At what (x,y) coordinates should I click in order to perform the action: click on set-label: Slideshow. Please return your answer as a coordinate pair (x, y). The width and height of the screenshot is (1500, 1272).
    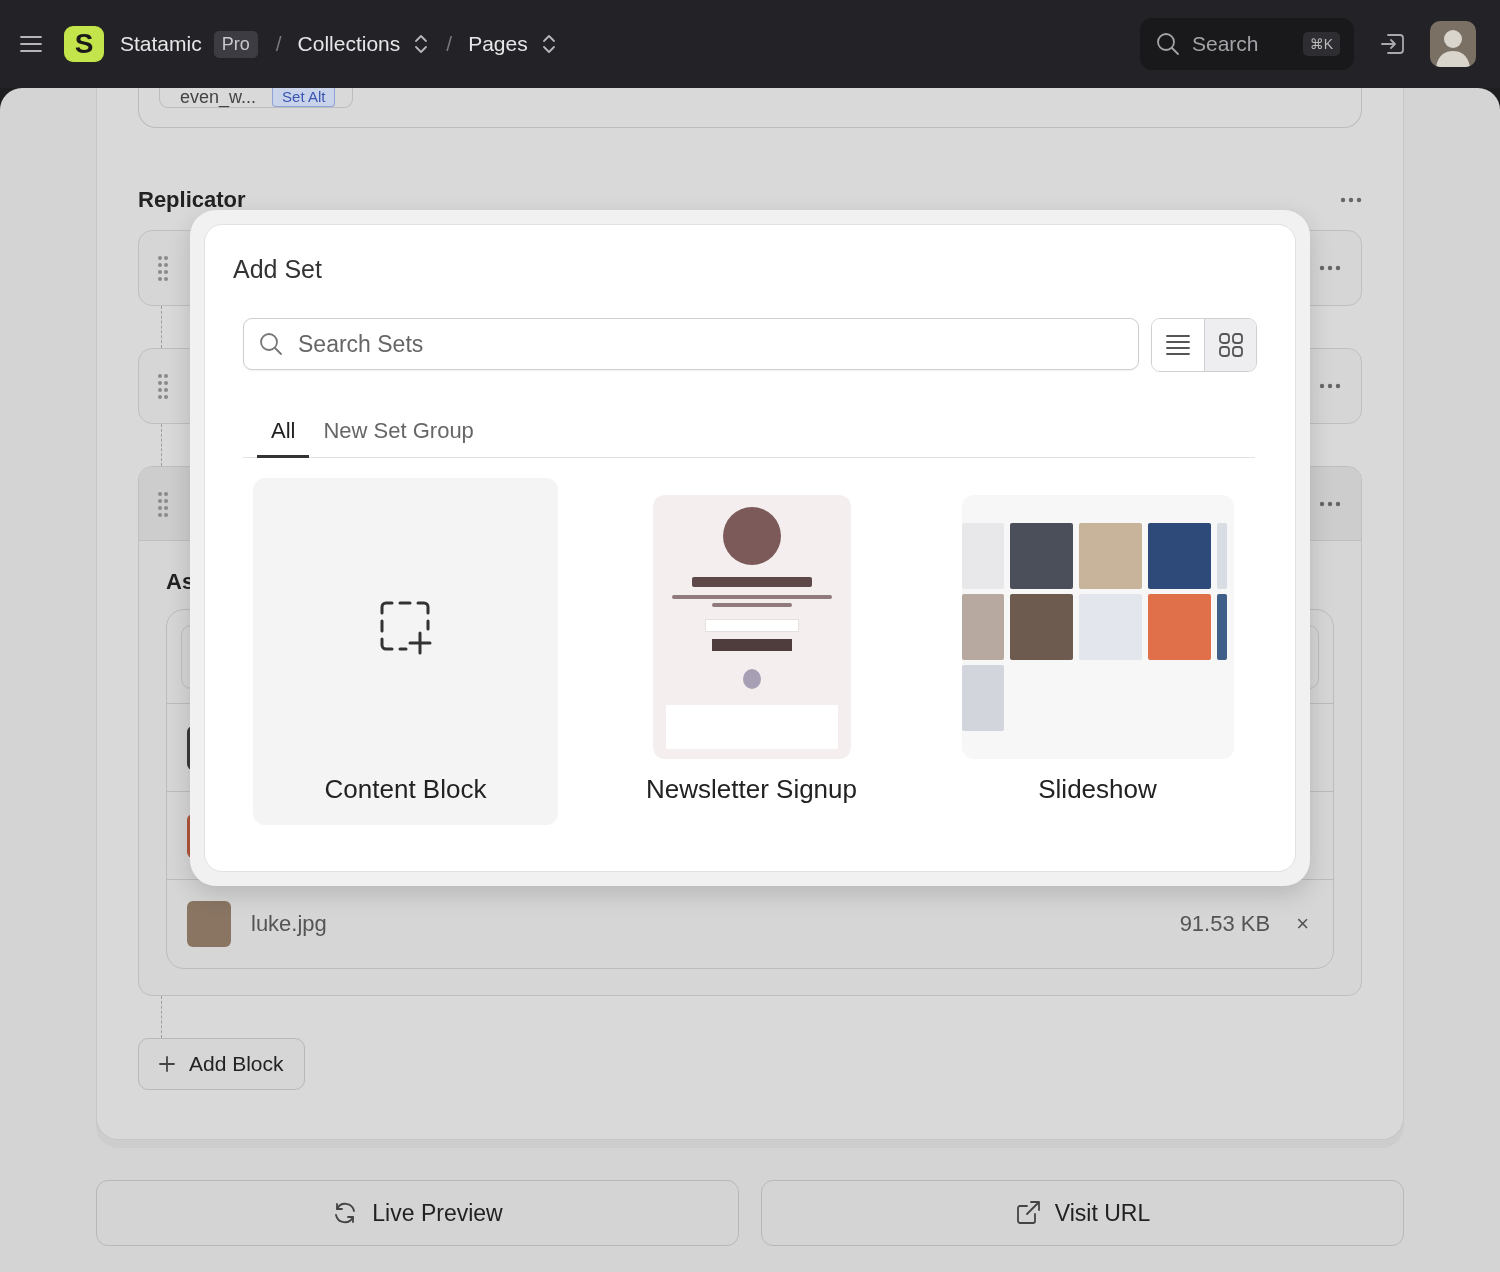
    Looking at the image, I should click on (1097, 789).